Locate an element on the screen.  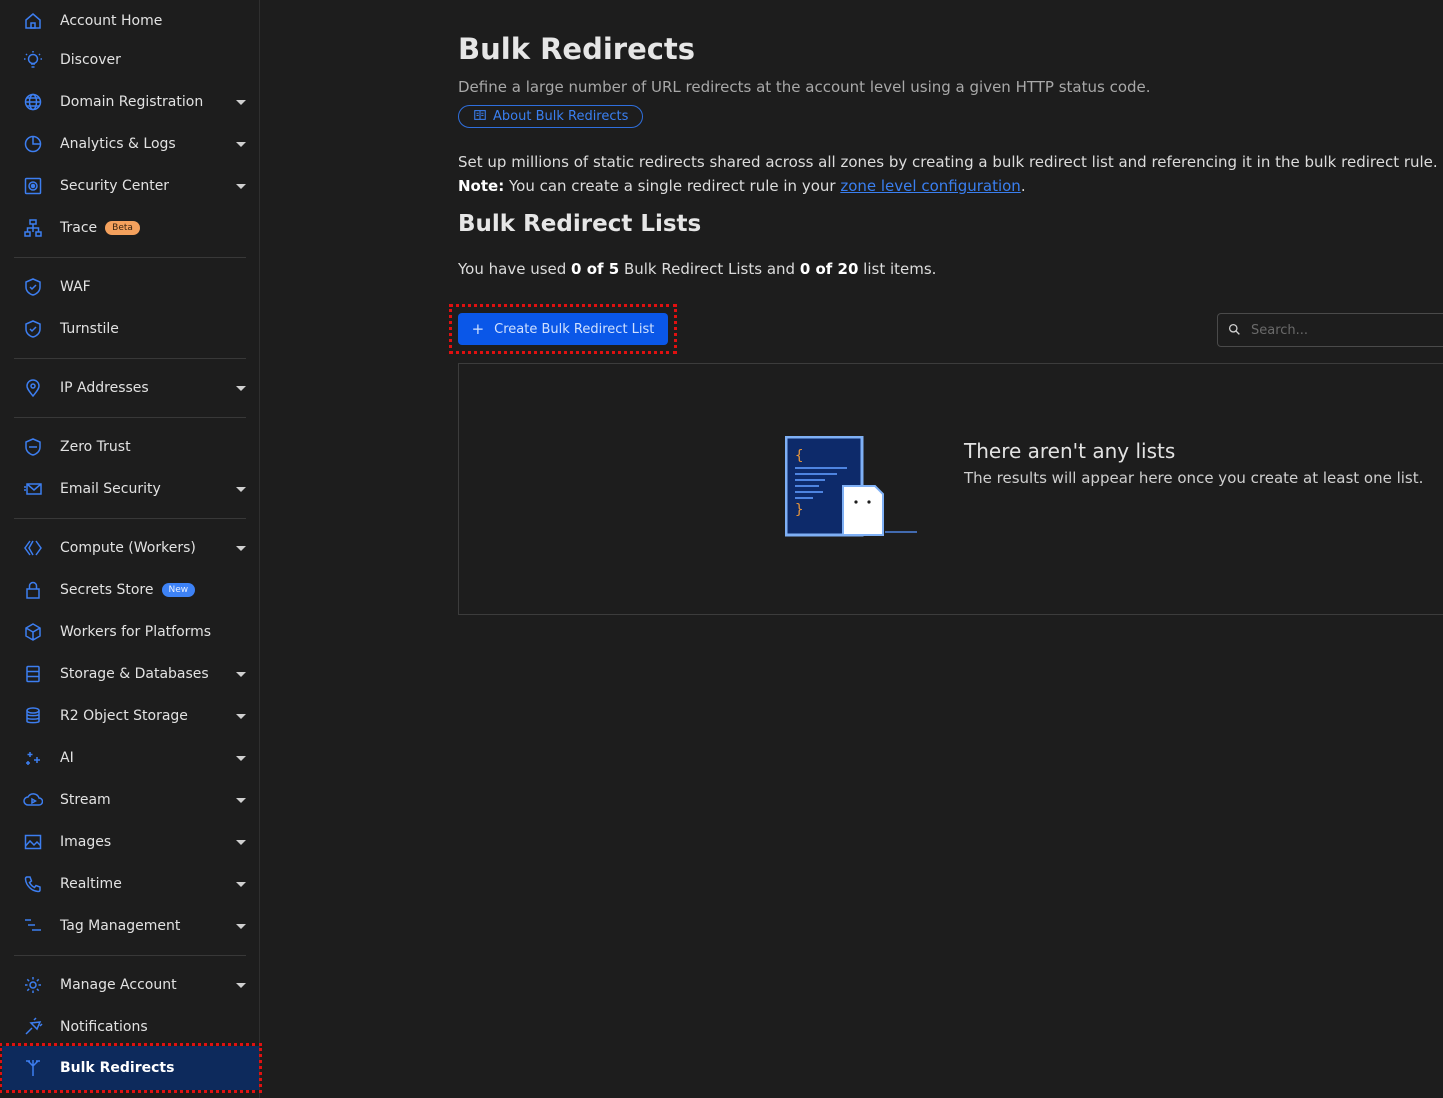
sidebar-item-label: Manage Account is located at coordinates (118, 985).